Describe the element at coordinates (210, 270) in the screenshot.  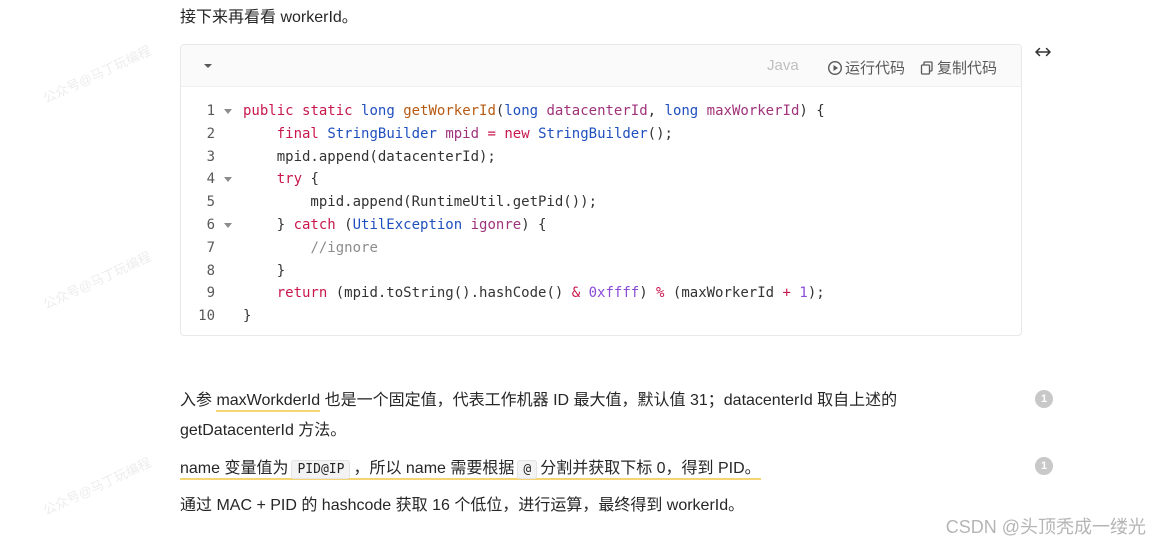
I see `line-number: 8` at that location.